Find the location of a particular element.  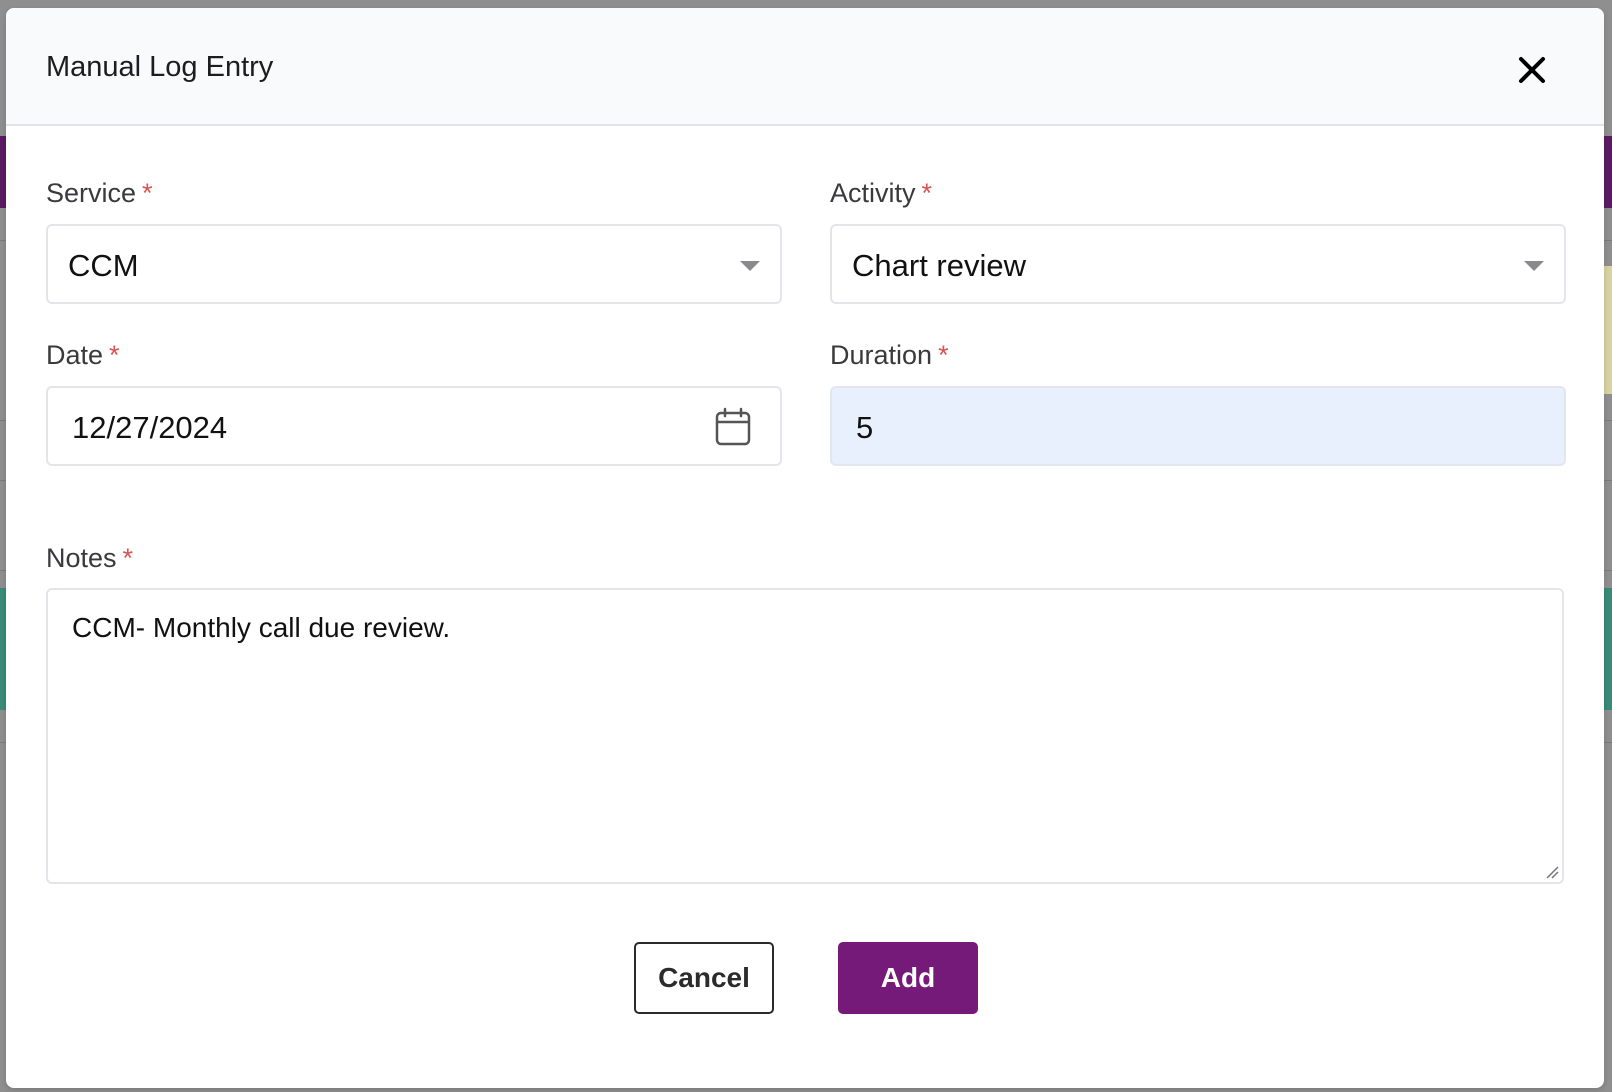

add-button: Add is located at coordinates (908, 978).